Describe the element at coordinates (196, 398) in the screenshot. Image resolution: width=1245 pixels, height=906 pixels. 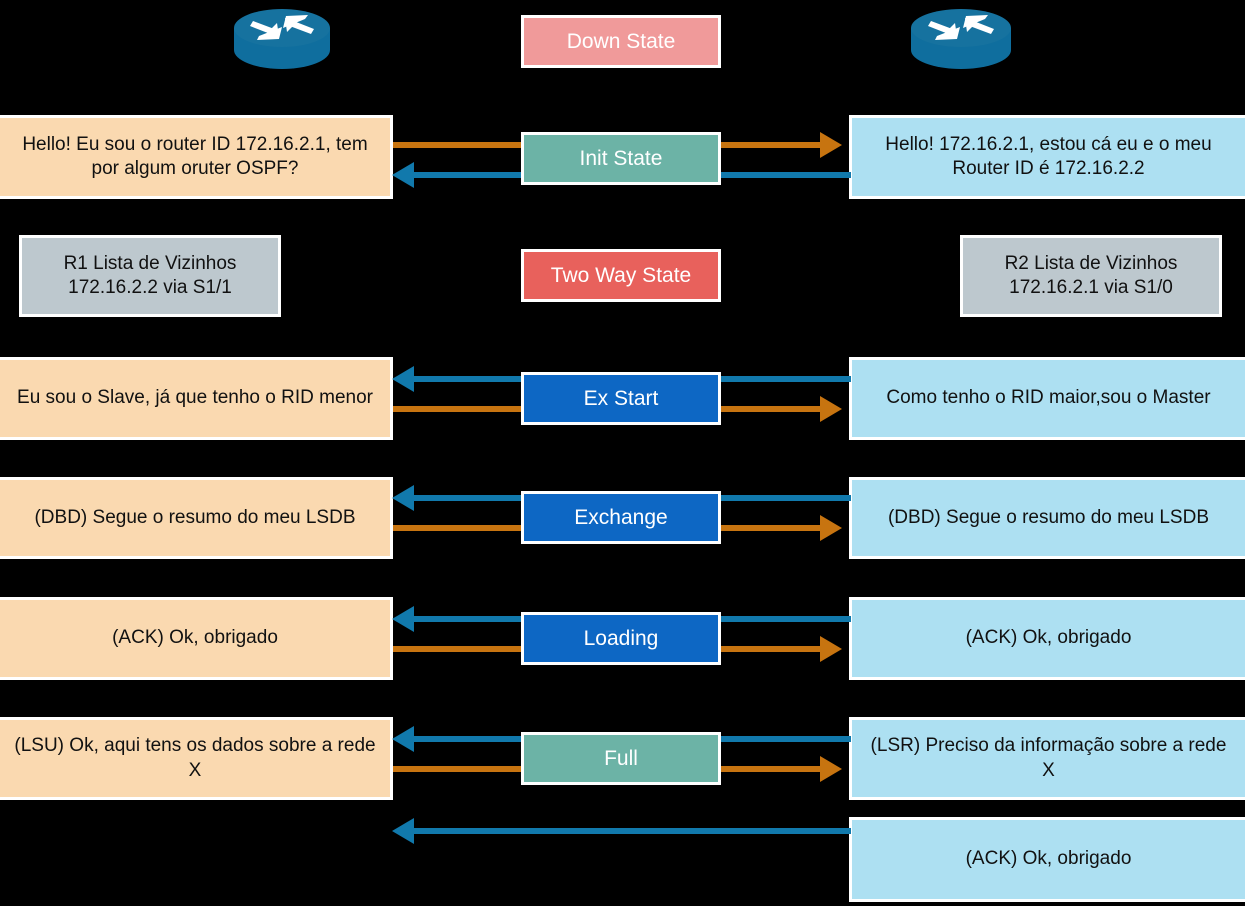
I see `message-left-slave: Eu sou o Slave, já que tenho o RID menor` at that location.